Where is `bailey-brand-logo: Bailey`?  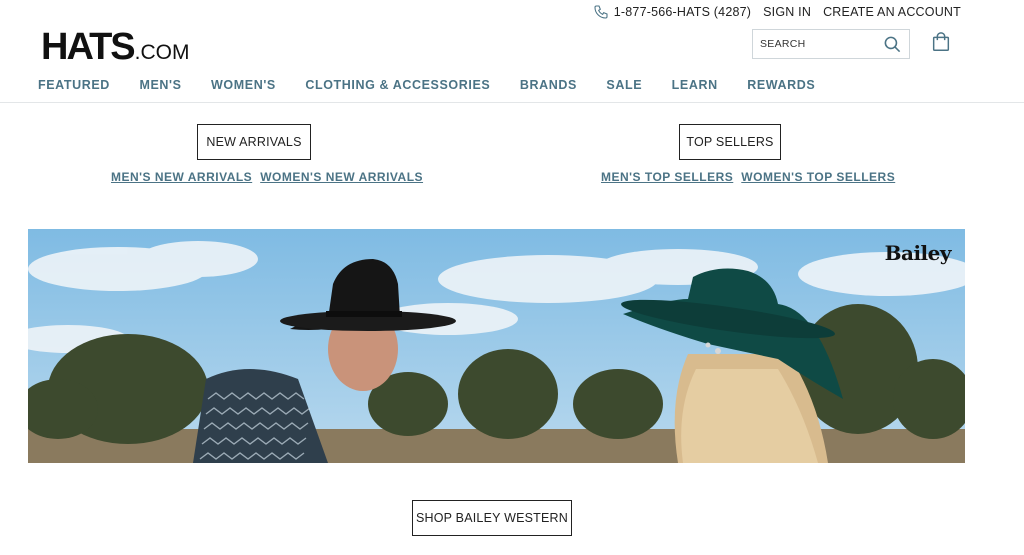 bailey-brand-logo: Bailey is located at coordinates (918, 253).